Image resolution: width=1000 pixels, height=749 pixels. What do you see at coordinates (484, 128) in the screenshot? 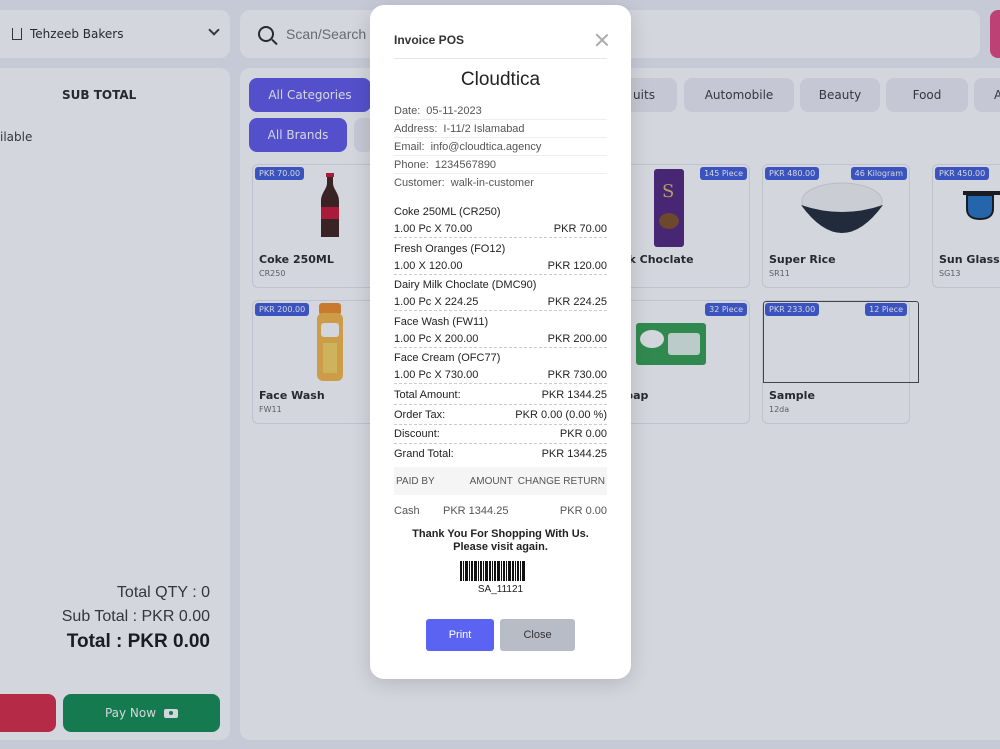
I see `info-value: I-11/2 Islamabad` at bounding box center [484, 128].